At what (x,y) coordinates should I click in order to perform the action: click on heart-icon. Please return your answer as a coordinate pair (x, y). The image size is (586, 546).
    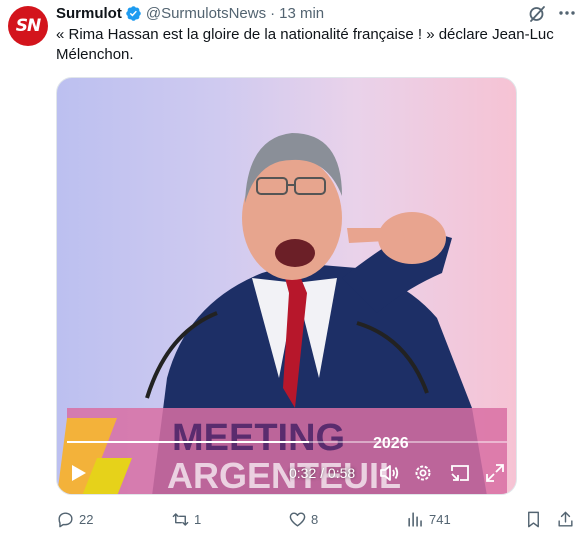
    Looking at the image, I should click on (297, 519).